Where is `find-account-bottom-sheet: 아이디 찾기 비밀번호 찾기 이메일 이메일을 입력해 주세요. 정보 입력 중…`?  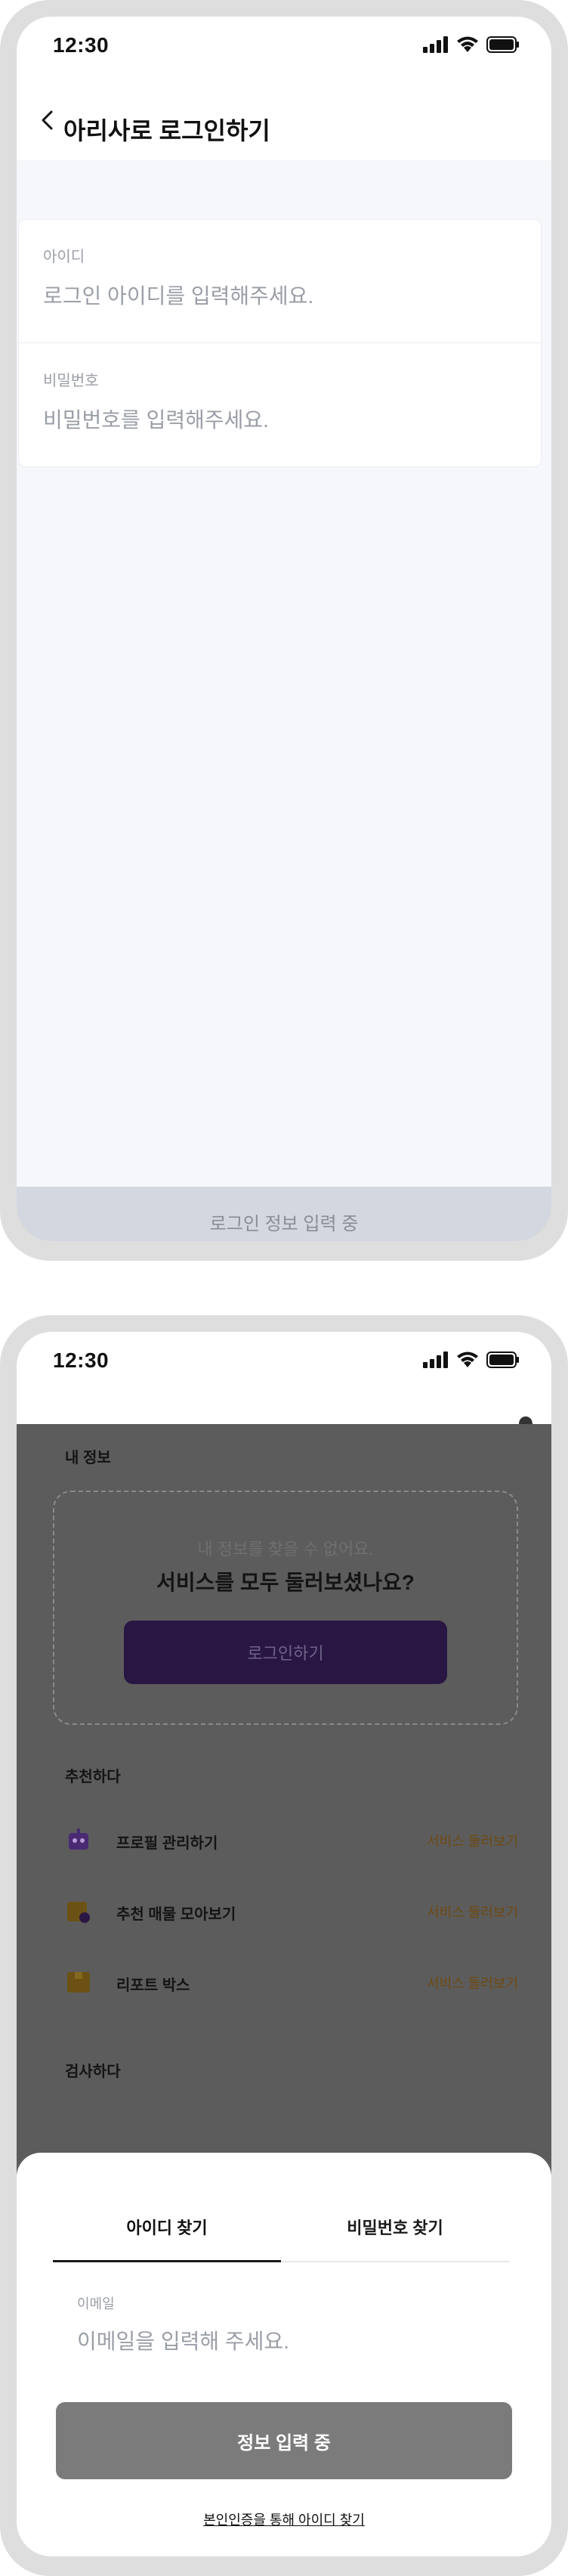 find-account-bottom-sheet: 아이디 찾기 비밀번호 찾기 이메일 이메일을 입력해 주세요. 정보 입력 중… is located at coordinates (284, 2354).